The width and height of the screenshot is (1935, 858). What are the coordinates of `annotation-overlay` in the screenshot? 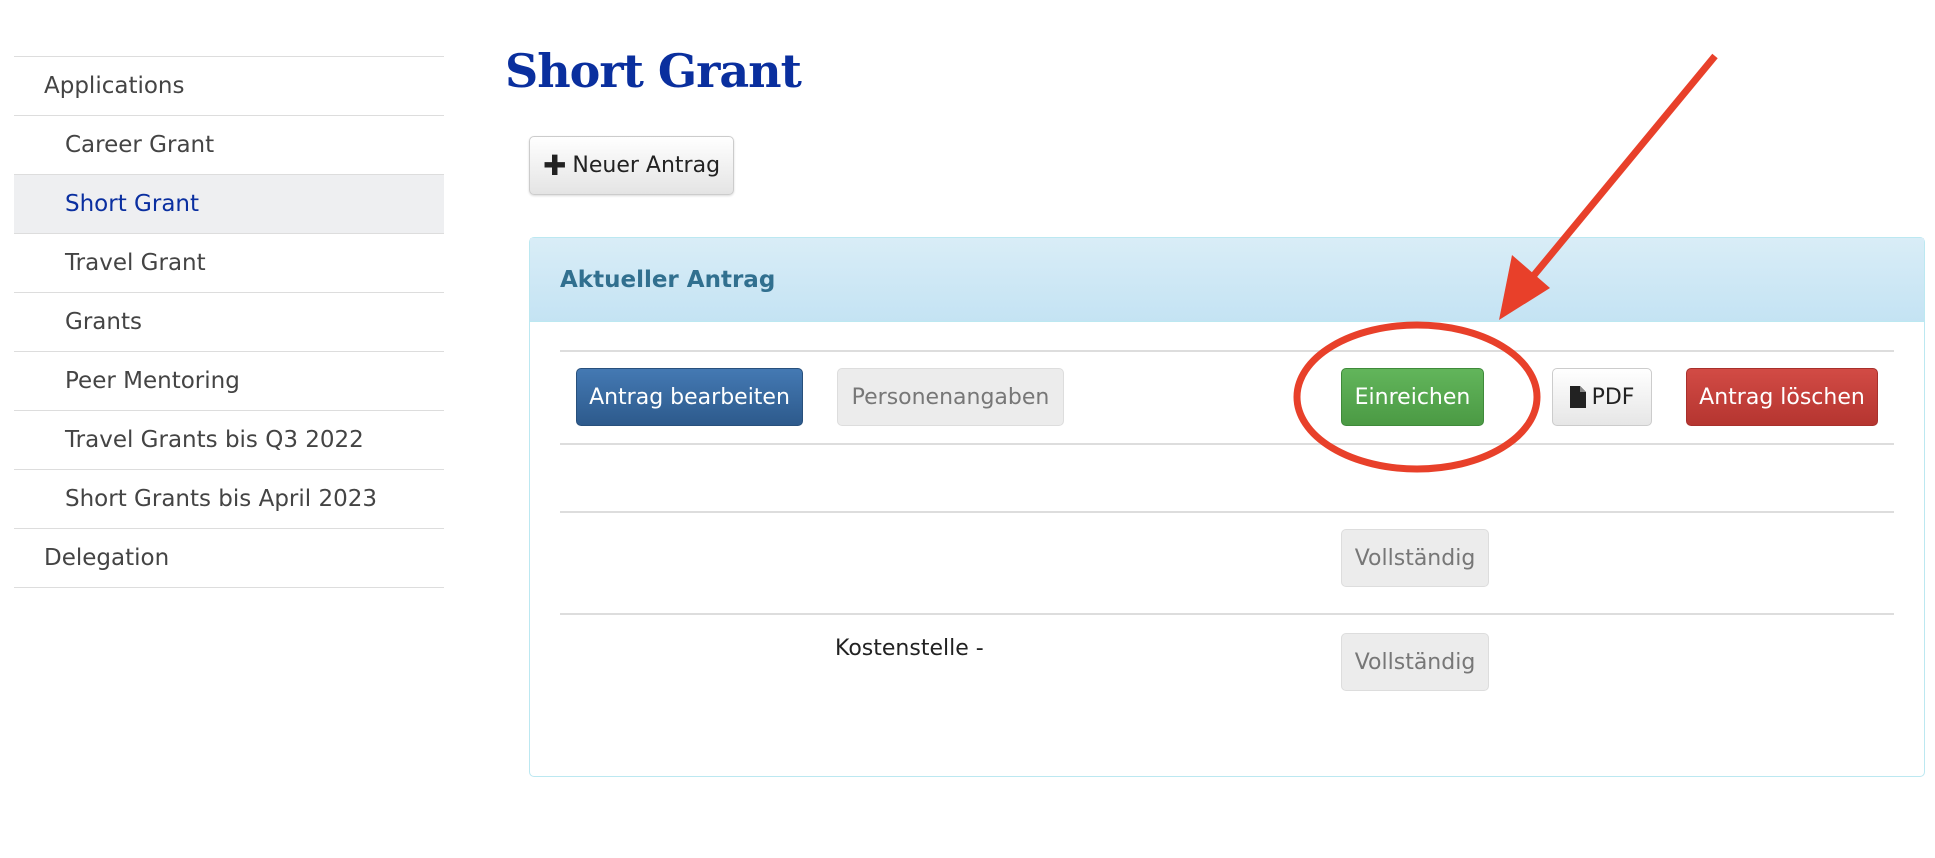 It's located at (1505, 263).